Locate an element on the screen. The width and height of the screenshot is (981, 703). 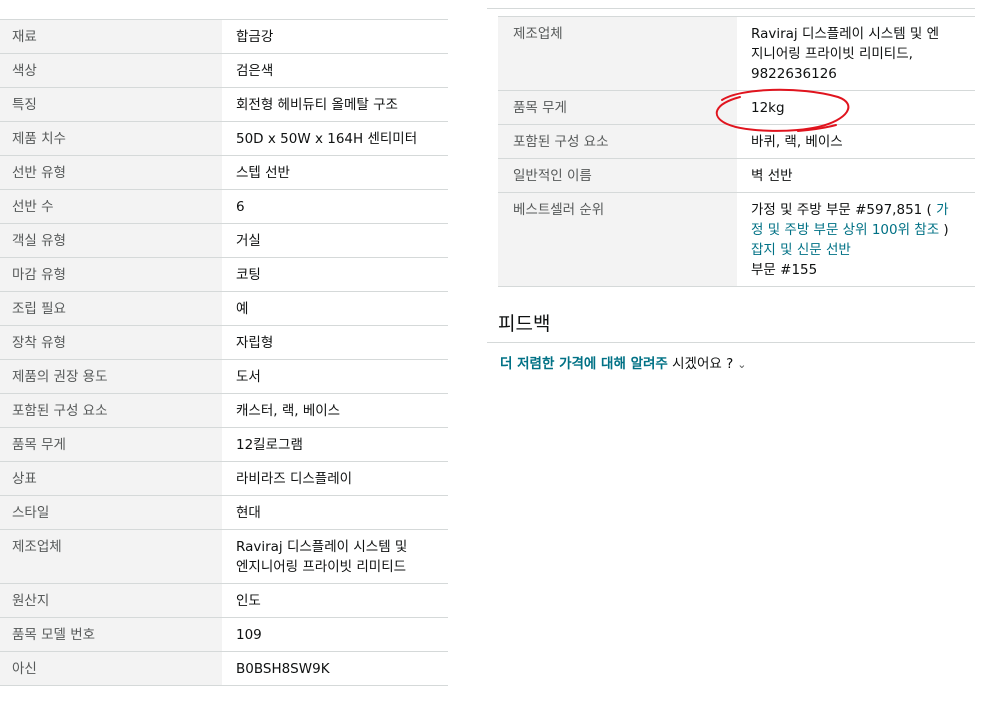
row-value: 6 is located at coordinates (335, 206).